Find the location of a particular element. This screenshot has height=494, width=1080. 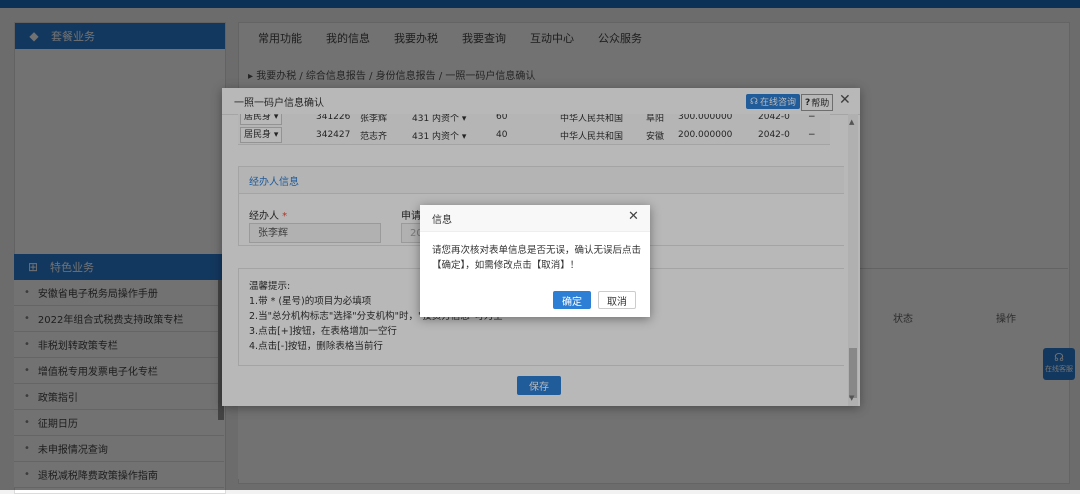

confirm-message-line: 【确定】，如需修改点击【取消】！ is located at coordinates (506, 265).